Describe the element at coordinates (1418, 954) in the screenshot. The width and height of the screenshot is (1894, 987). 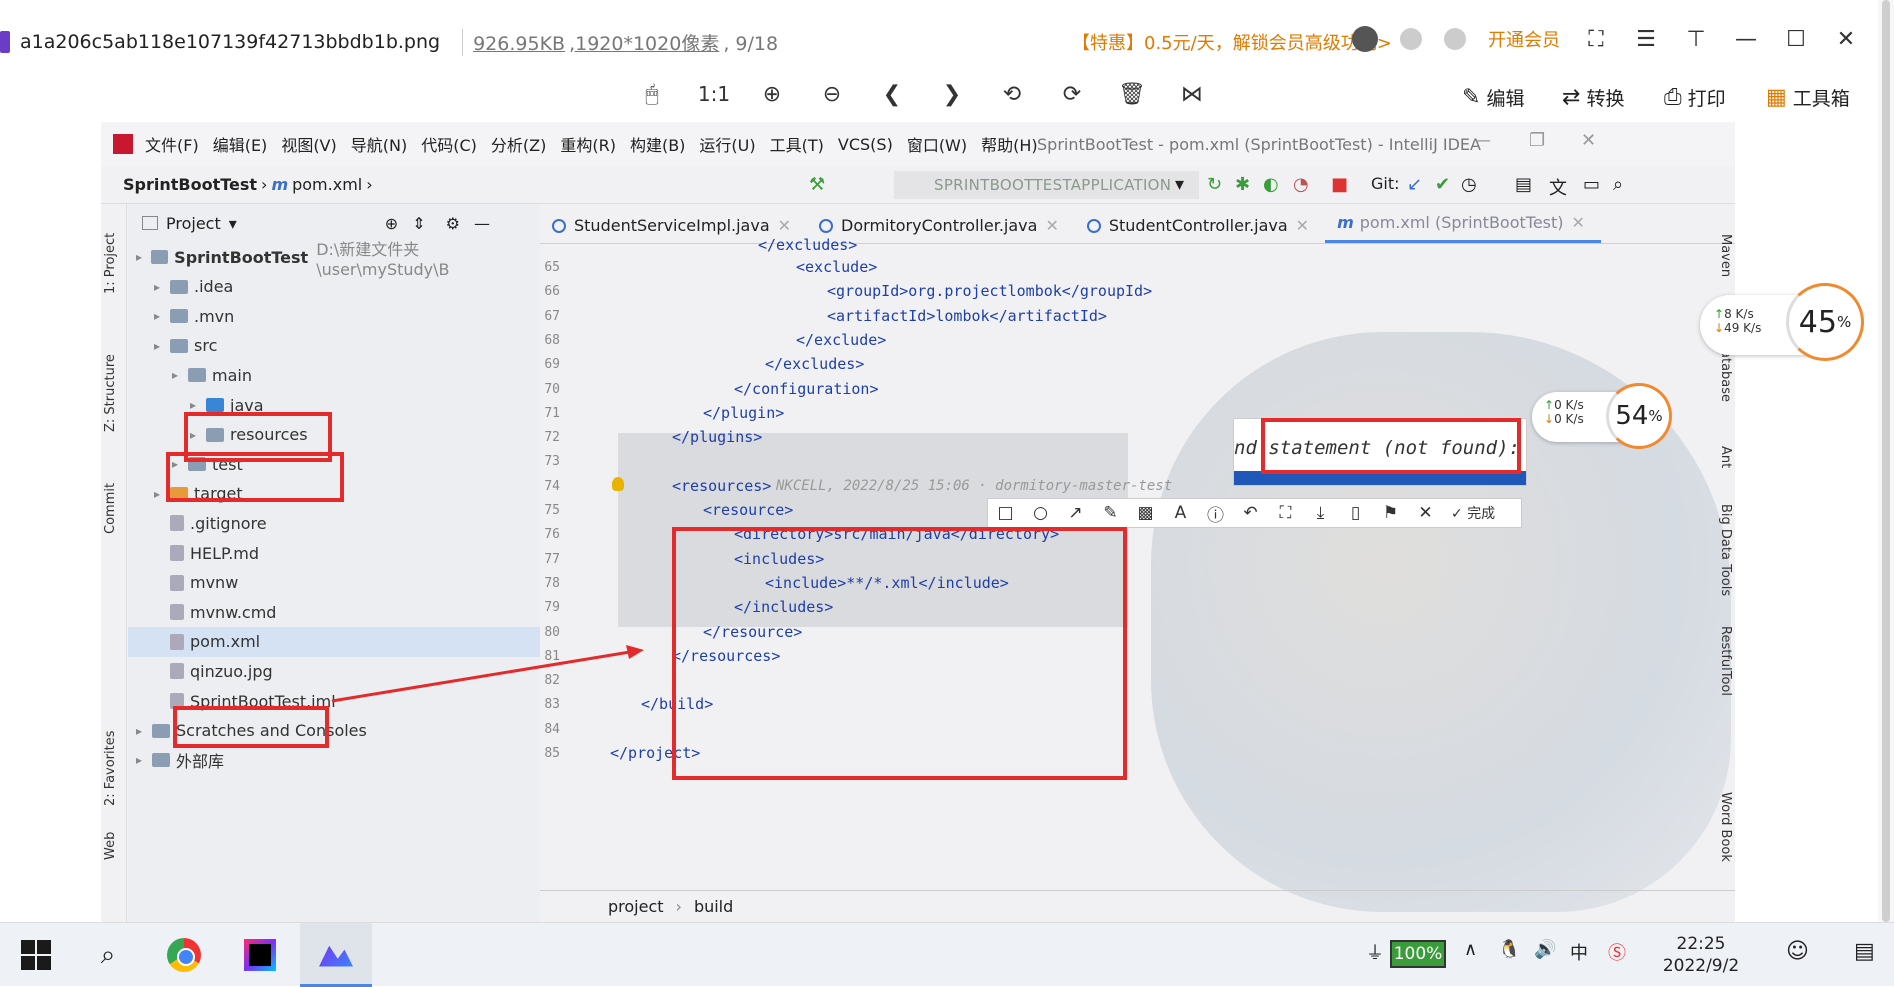
I see `battery-indicator: 100%` at that location.